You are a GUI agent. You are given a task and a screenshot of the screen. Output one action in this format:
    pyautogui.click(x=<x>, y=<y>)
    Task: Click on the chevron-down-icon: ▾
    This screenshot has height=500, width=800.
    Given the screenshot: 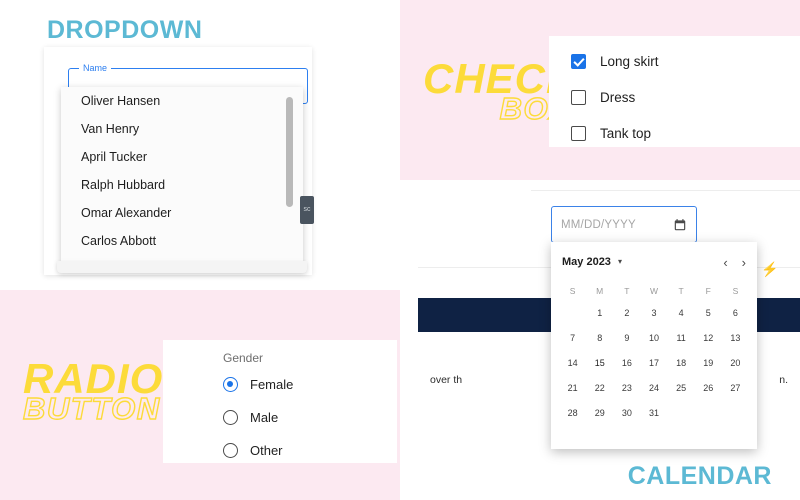 What is the action you would take?
    pyautogui.click(x=620, y=262)
    